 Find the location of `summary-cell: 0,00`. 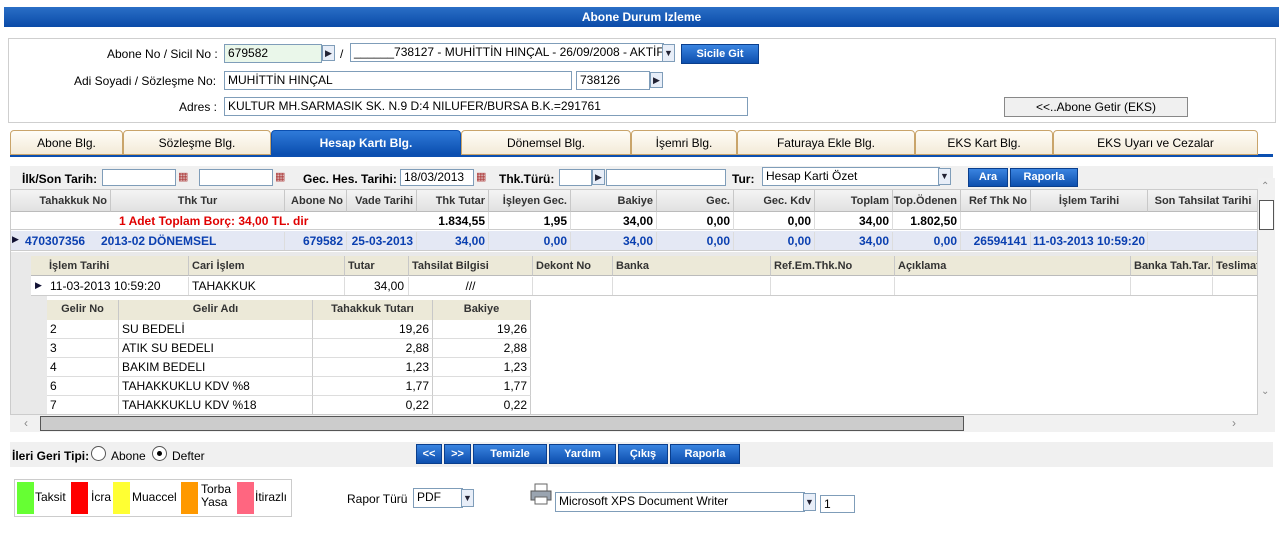

summary-cell: 0,00 is located at coordinates (695, 221).